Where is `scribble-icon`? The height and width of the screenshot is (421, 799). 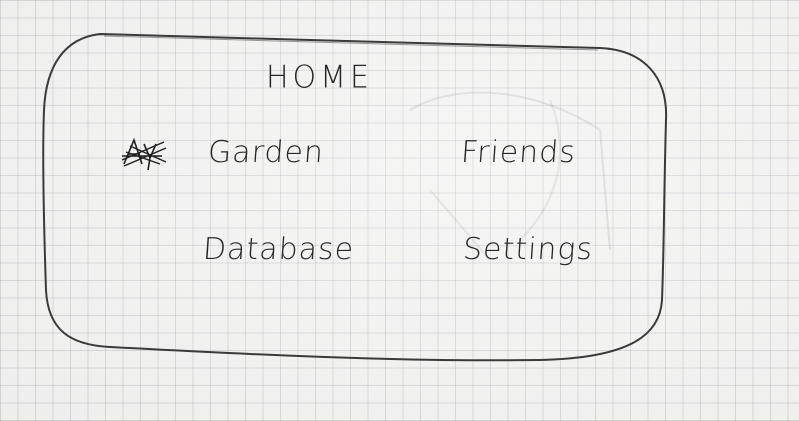 scribble-icon is located at coordinates (144, 154).